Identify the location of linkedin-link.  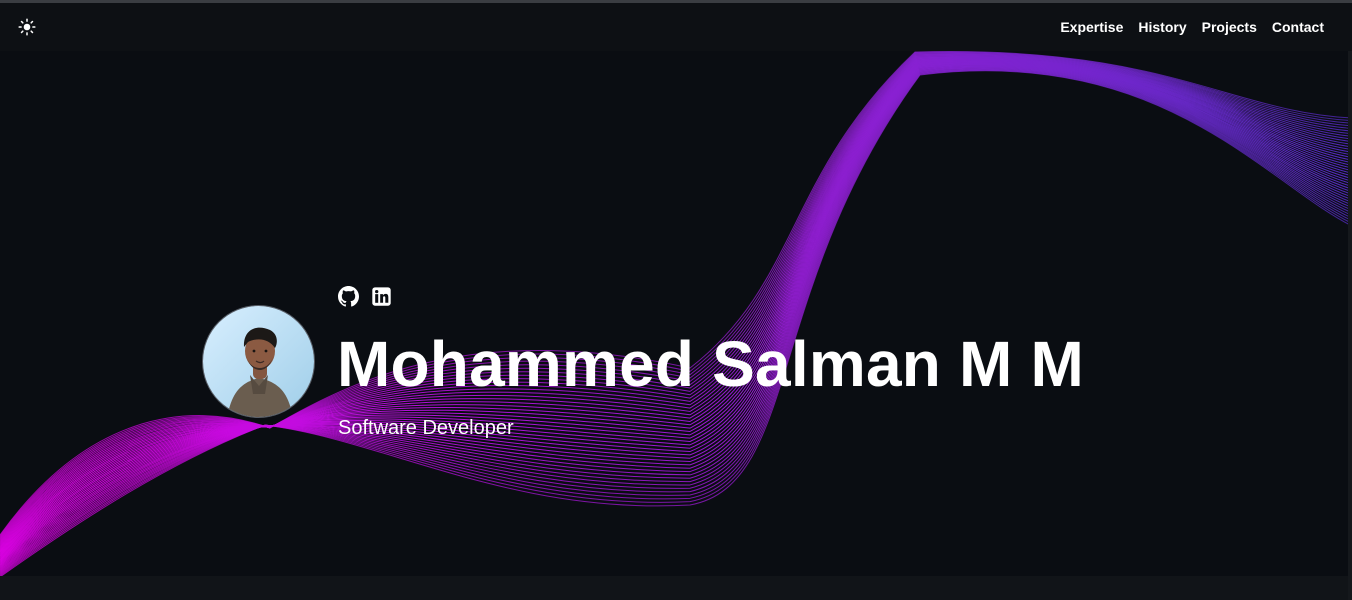
(381, 296).